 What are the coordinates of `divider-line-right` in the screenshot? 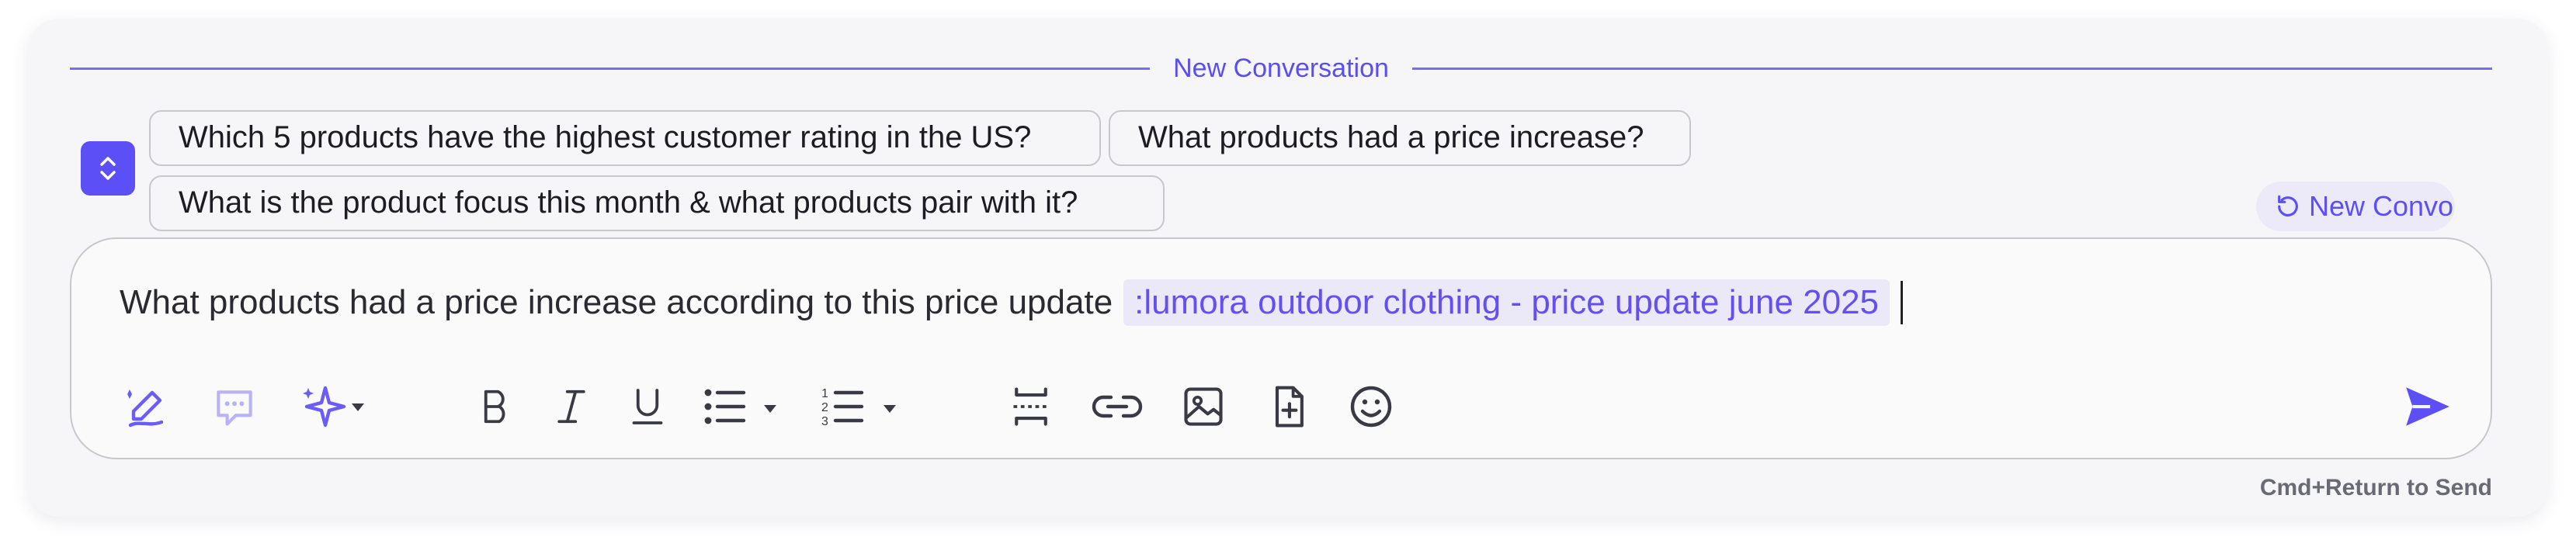 It's located at (1952, 69).